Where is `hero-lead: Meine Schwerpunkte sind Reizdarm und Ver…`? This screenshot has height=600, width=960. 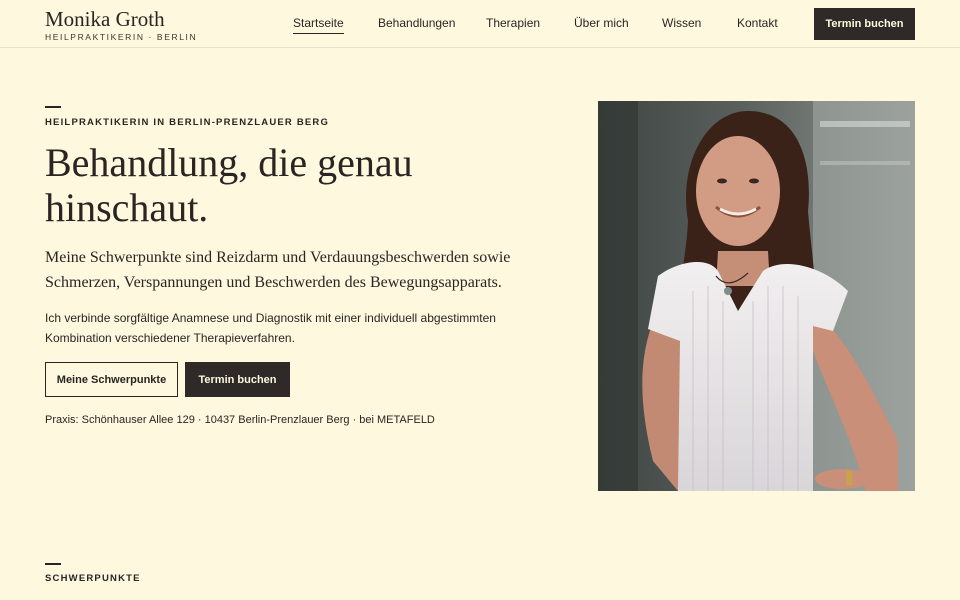
hero-lead: Meine Schwerpunkte sind Reizdarm und Ver… is located at coordinates (278, 270).